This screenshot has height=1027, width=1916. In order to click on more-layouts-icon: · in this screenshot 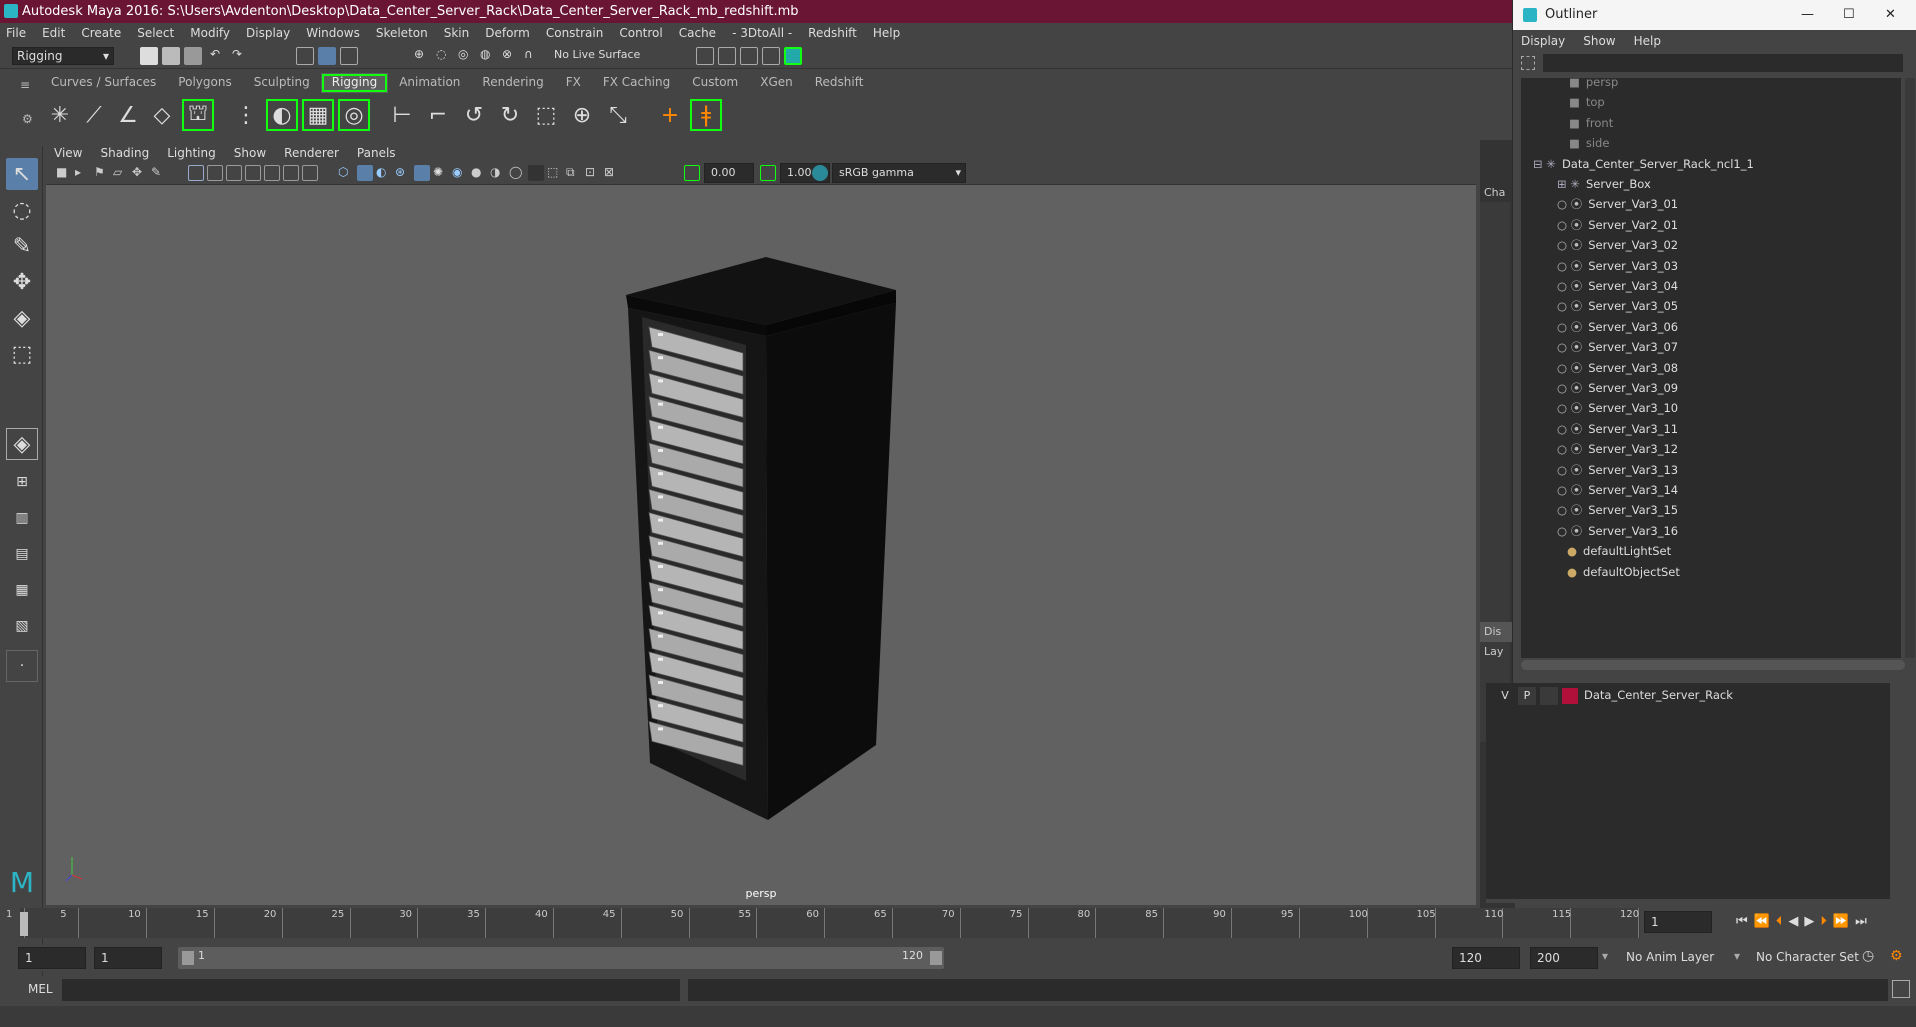, I will do `click(22, 666)`.